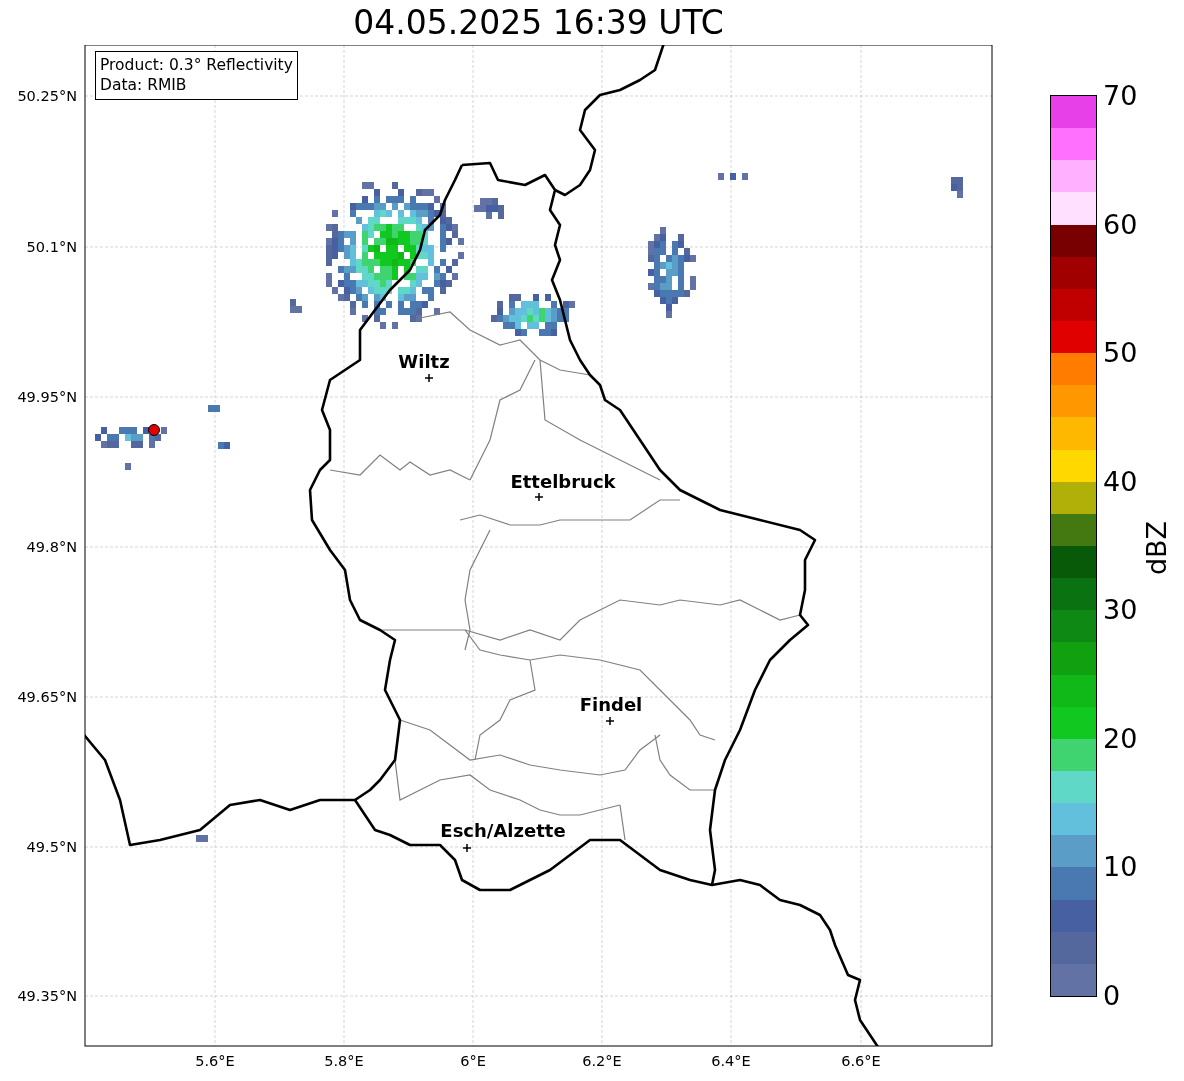 The image size is (1184, 1081). What do you see at coordinates (611, 704) in the screenshot?
I see `city-label: Findel` at bounding box center [611, 704].